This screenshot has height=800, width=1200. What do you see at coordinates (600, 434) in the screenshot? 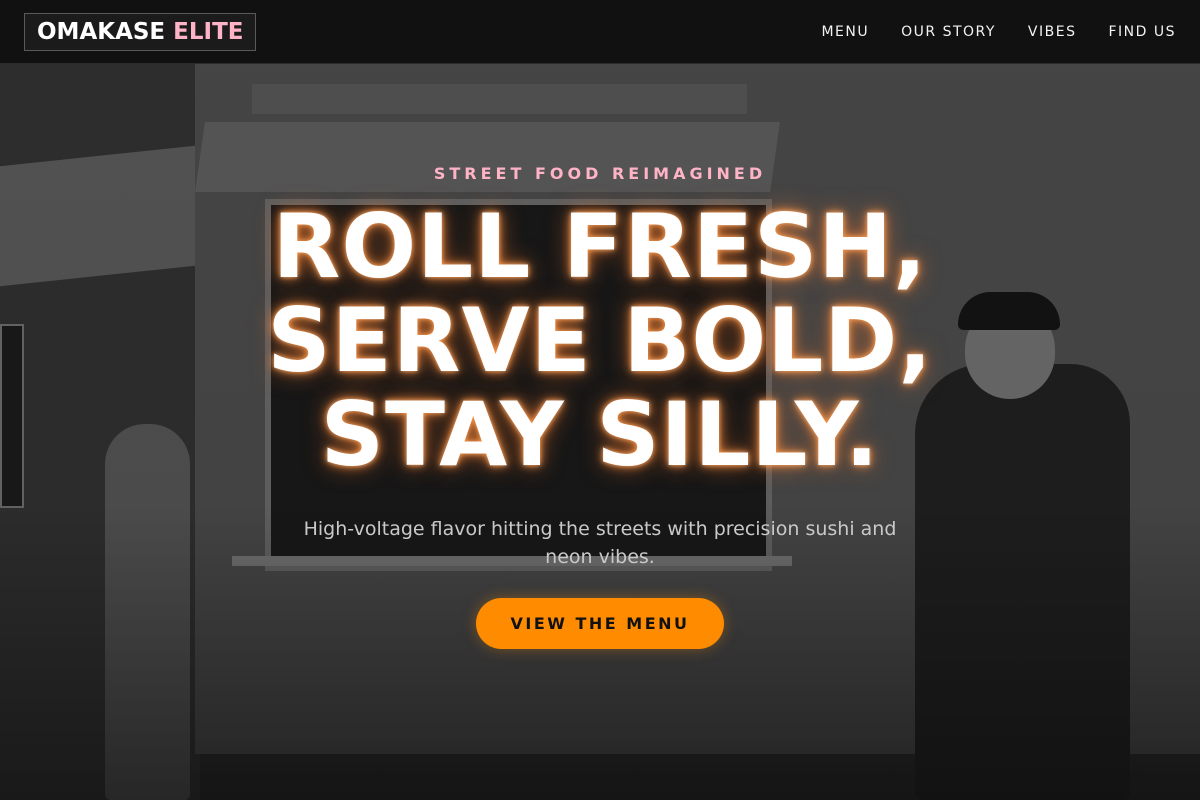
I see `headline-line-3: STAY SILLY.` at bounding box center [600, 434].